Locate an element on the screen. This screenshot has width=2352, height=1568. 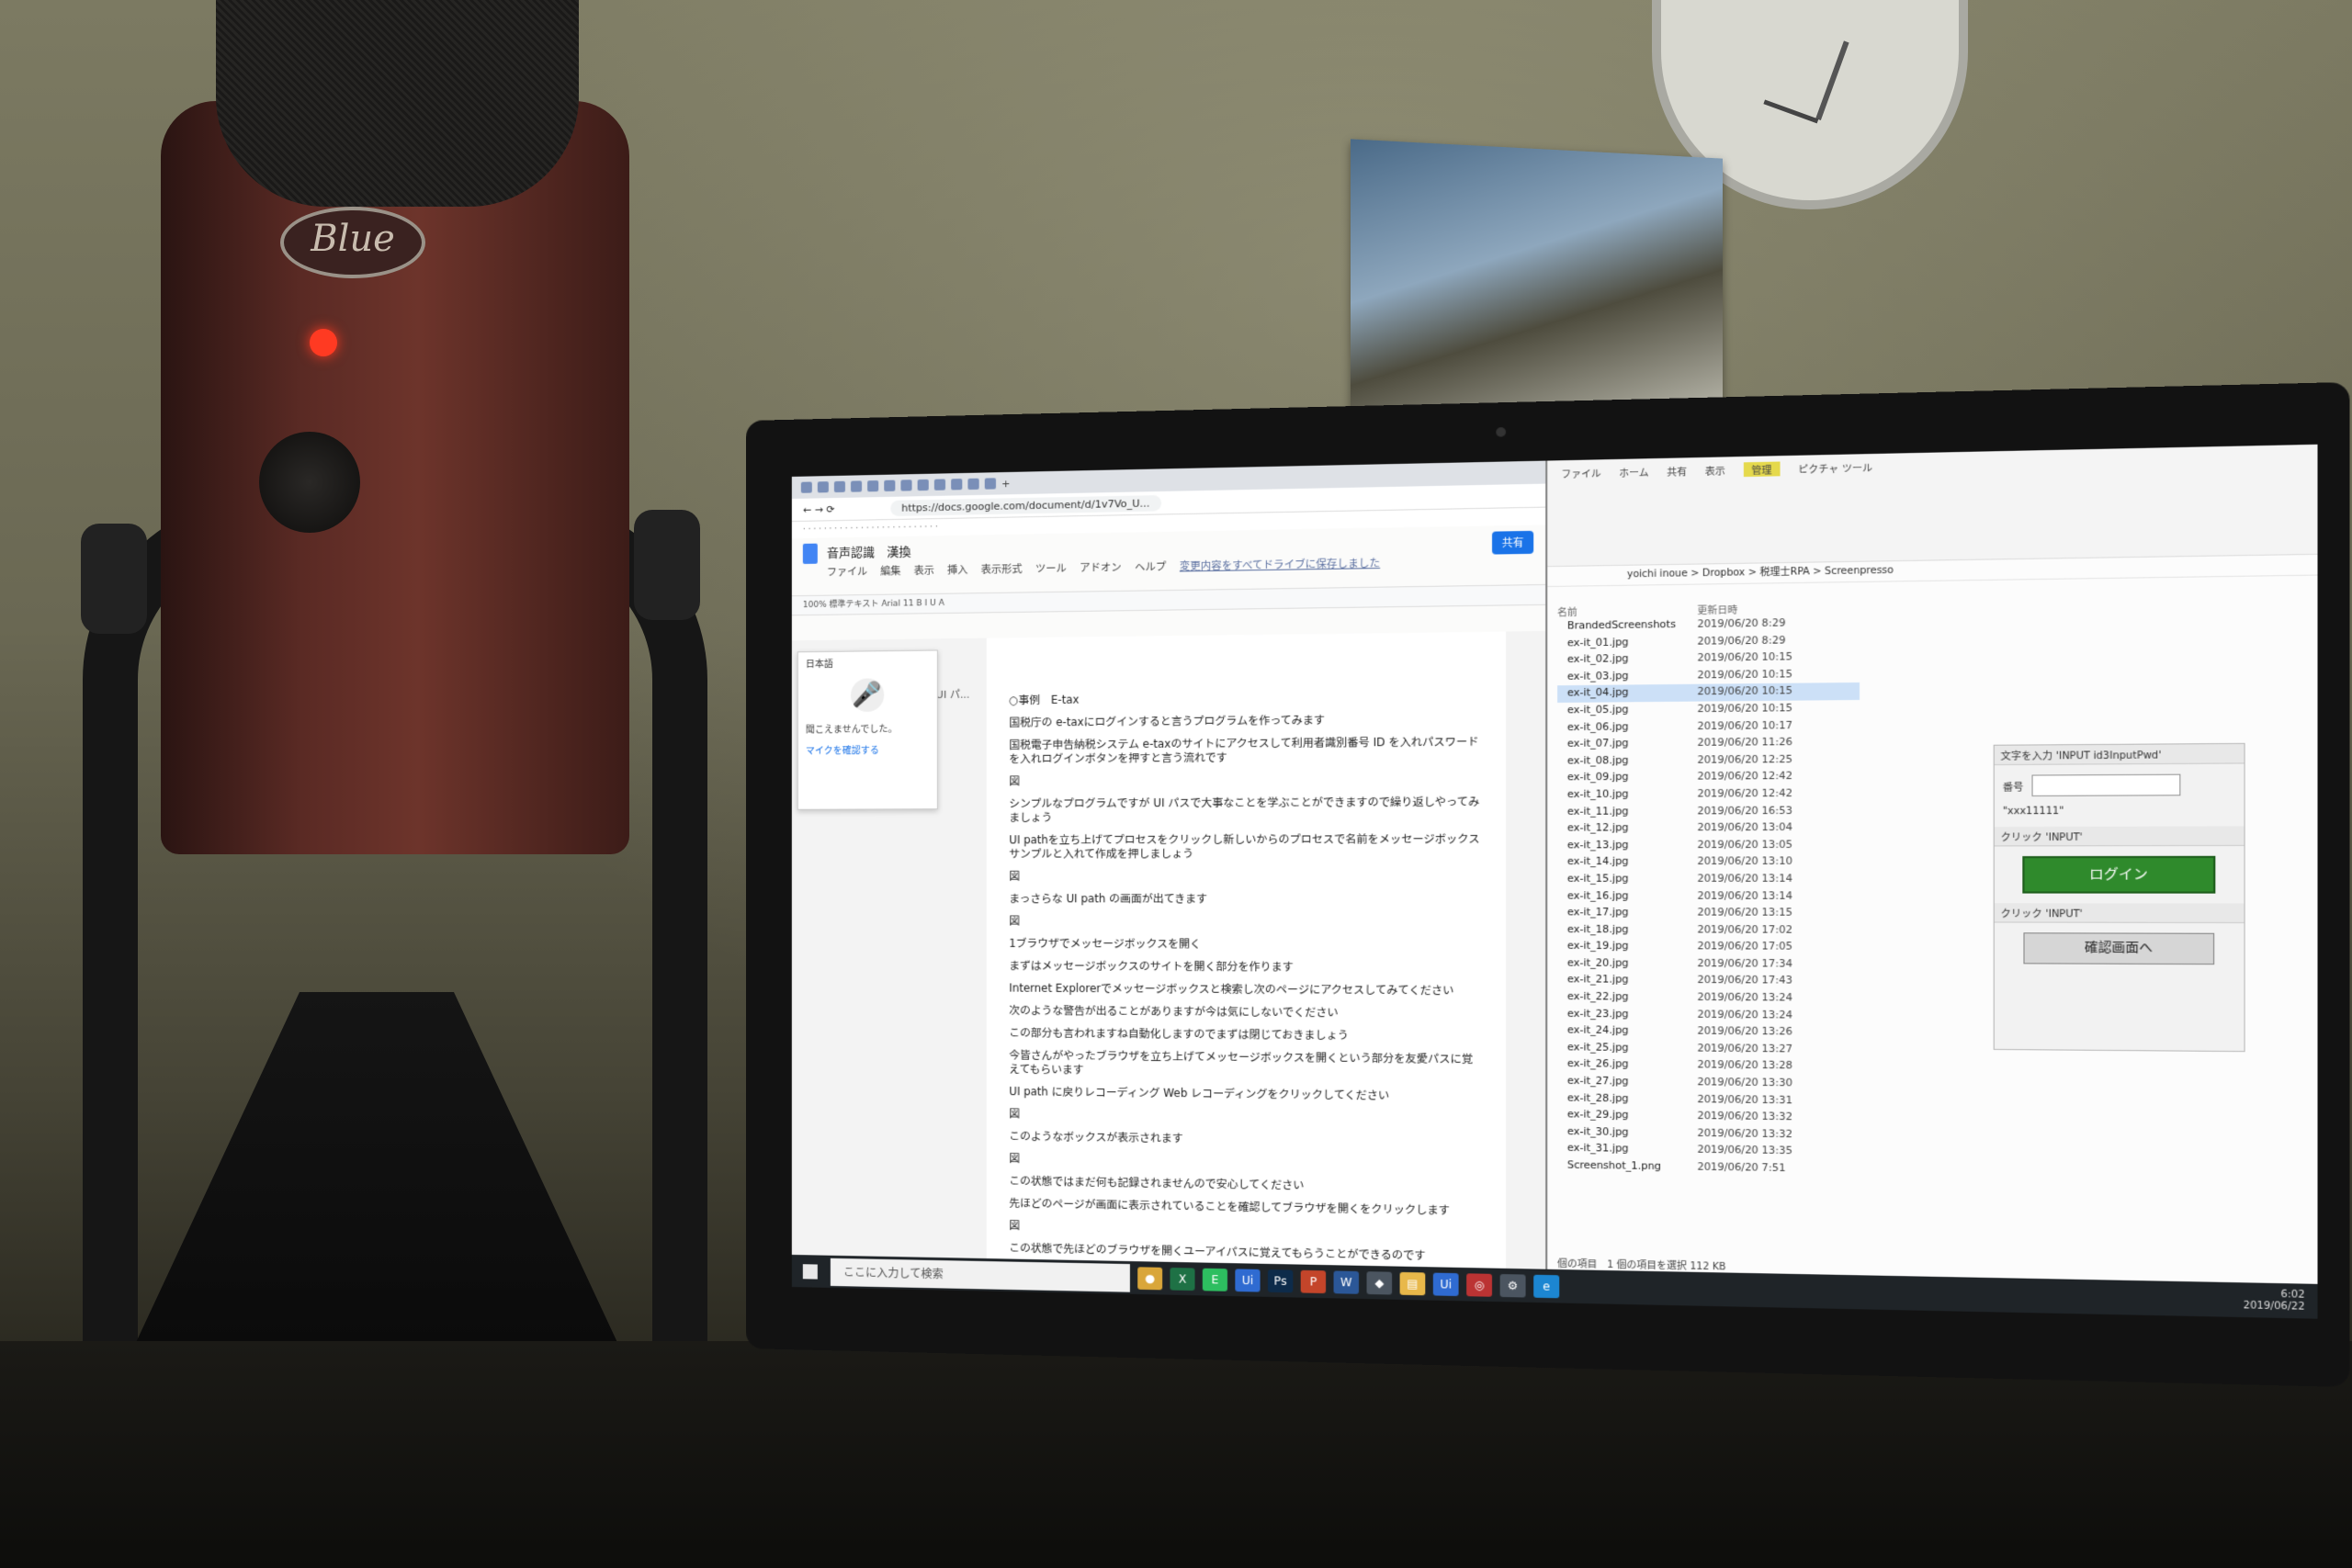
ribbon-tab-manage: 管理 is located at coordinates (1762, 469).